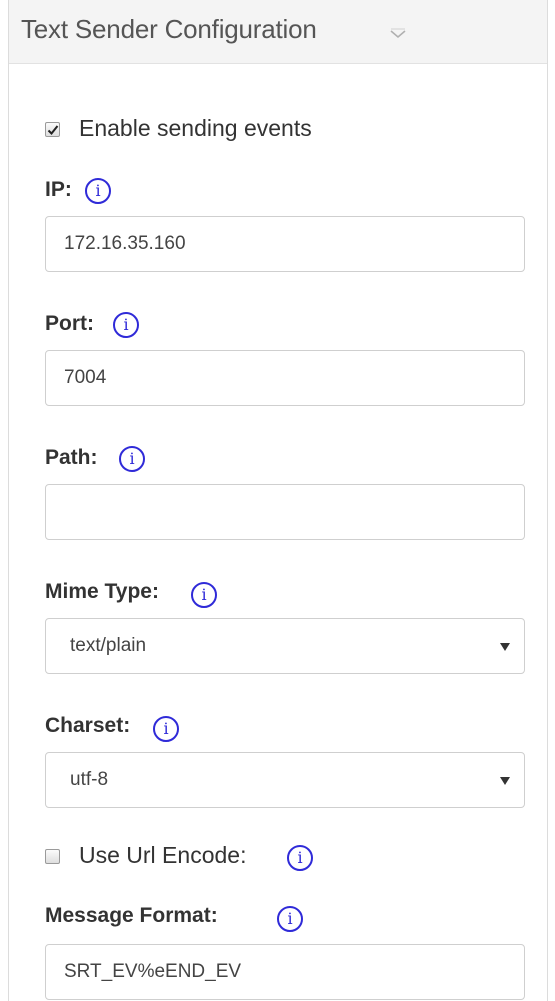 The image size is (555, 1001). I want to click on charset-selected-value: utf-8, so click(89, 779).